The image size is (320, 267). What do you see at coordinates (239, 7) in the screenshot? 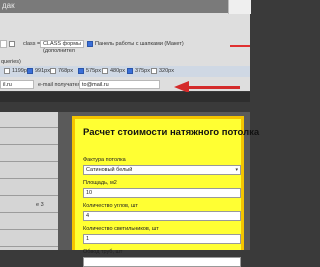
I see `top-right-panel` at bounding box center [239, 7].